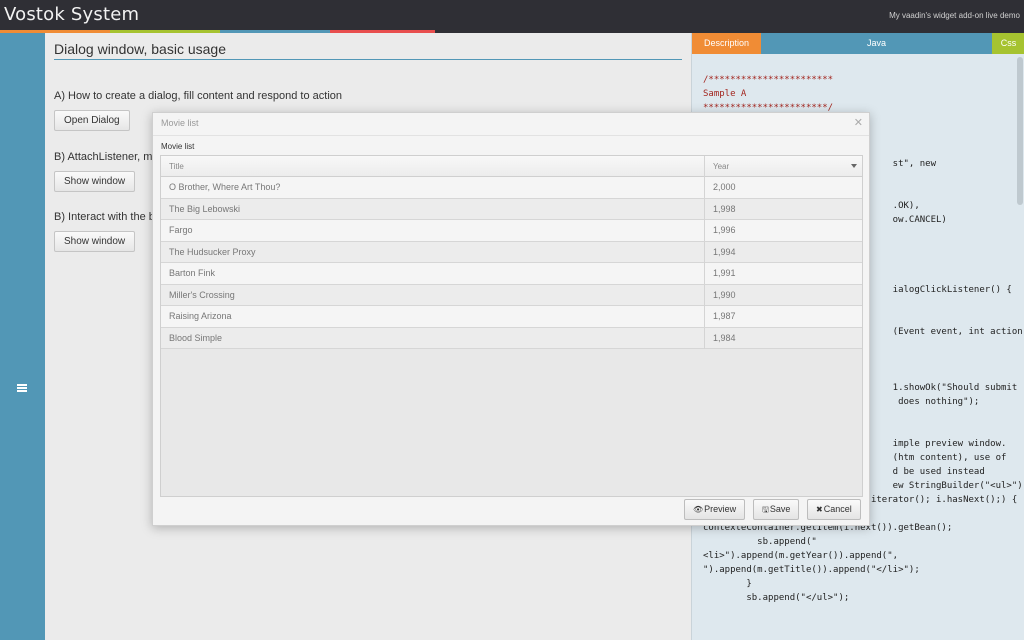 The image size is (1024, 640). I want to click on column-header-title: Title, so click(433, 166).